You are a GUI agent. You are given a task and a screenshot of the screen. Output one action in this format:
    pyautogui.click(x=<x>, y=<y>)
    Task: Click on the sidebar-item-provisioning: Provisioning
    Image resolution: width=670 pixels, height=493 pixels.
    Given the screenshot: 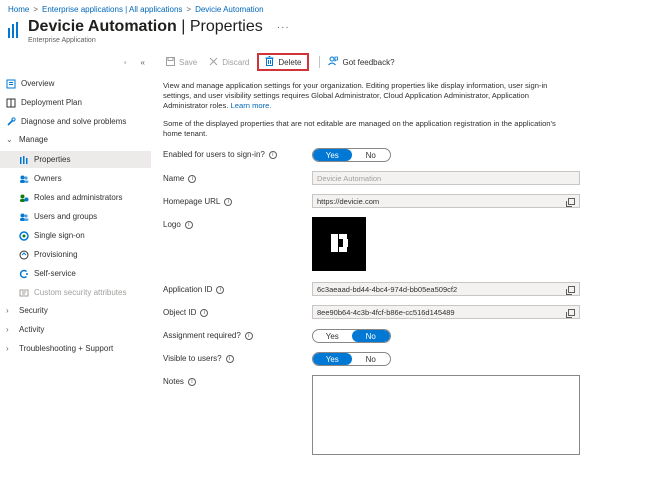 What is the action you would take?
    pyautogui.click(x=75, y=254)
    